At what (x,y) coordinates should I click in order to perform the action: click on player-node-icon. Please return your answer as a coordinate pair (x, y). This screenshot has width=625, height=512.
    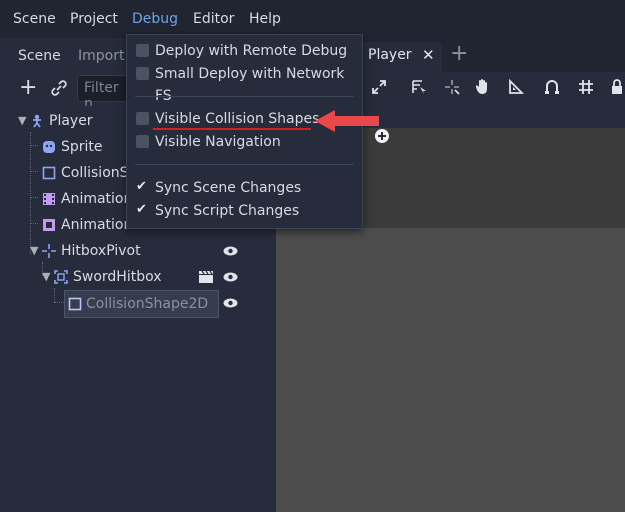
    Looking at the image, I should click on (37, 121).